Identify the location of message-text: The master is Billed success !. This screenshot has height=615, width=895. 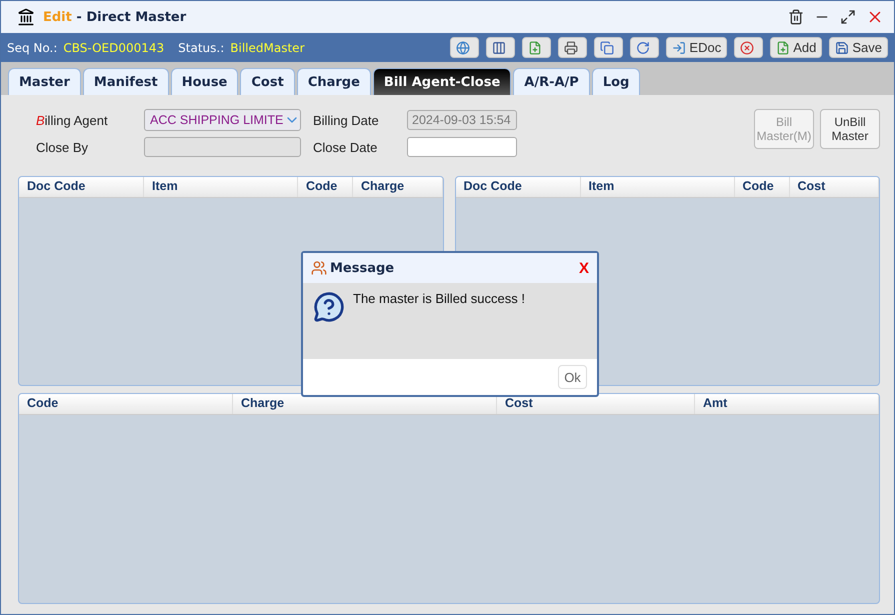
(439, 299).